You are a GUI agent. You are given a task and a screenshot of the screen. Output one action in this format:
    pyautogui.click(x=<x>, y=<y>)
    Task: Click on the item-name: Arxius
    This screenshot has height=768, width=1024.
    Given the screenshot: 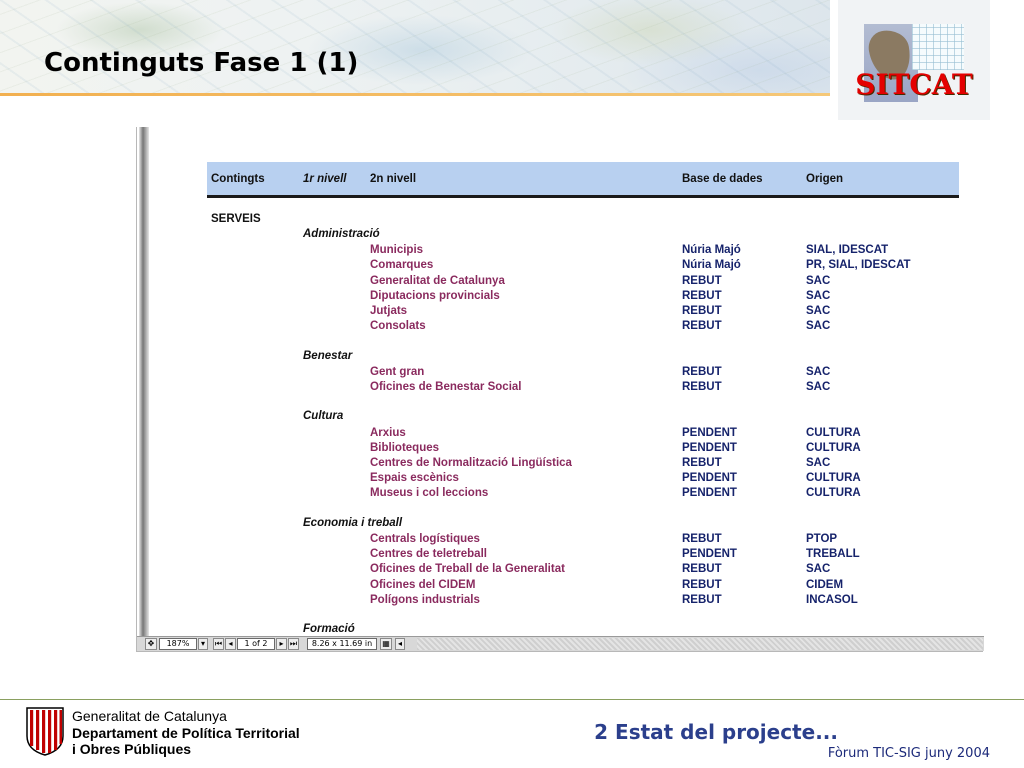 What is the action you would take?
    pyautogui.click(x=388, y=432)
    